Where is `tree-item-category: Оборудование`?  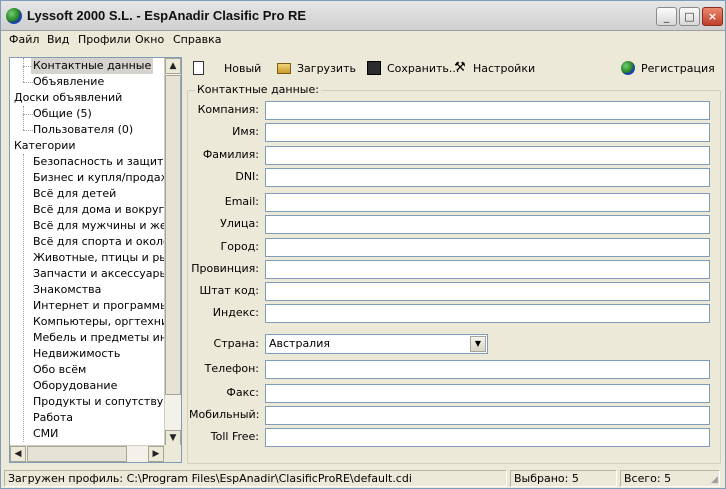 tree-item-category: Оборудование is located at coordinates (75, 386).